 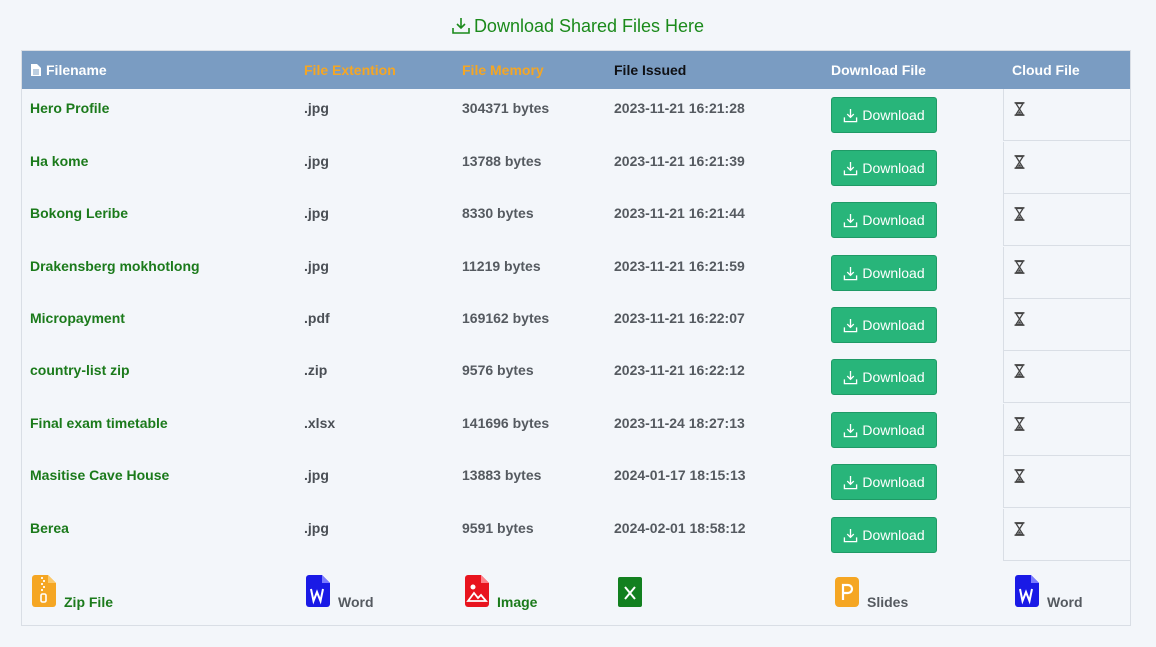 What do you see at coordinates (679, 318) in the screenshot?
I see `file-issued-cell: 2023-11-21 16:22:07` at bounding box center [679, 318].